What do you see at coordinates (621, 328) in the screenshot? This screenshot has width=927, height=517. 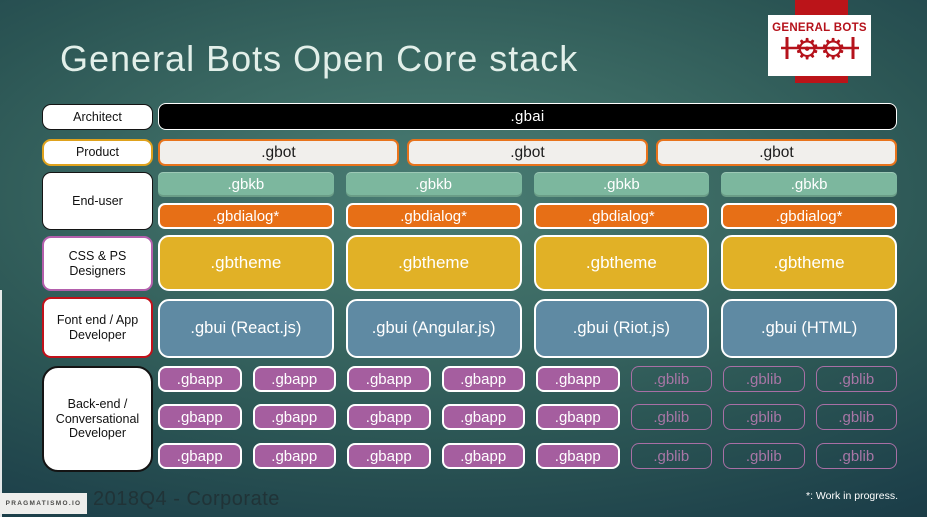 I see `gbui-riot-box: .gbui (Riot.js)` at bounding box center [621, 328].